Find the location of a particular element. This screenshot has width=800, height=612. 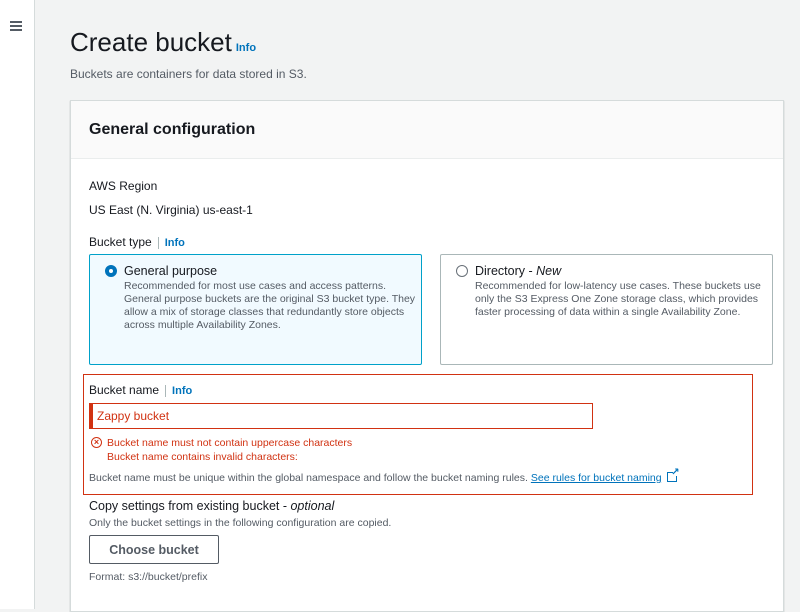

bucket-name-label: Bucket name is located at coordinates (124, 390).